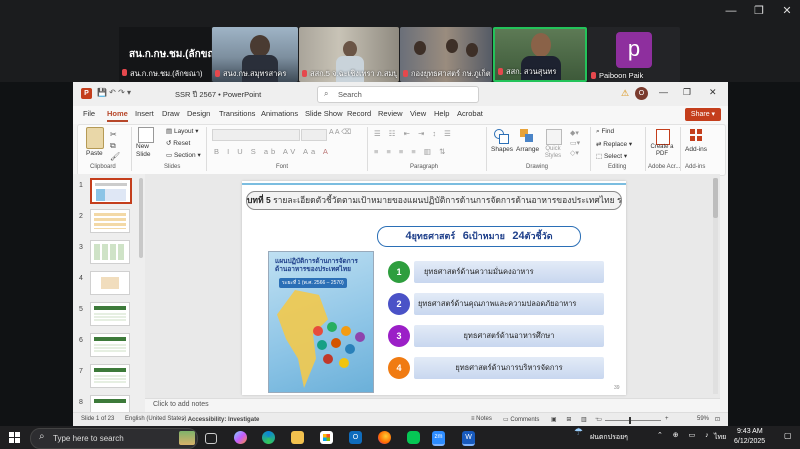  I want to click on arrange-button: Arrange, so click(527, 149).